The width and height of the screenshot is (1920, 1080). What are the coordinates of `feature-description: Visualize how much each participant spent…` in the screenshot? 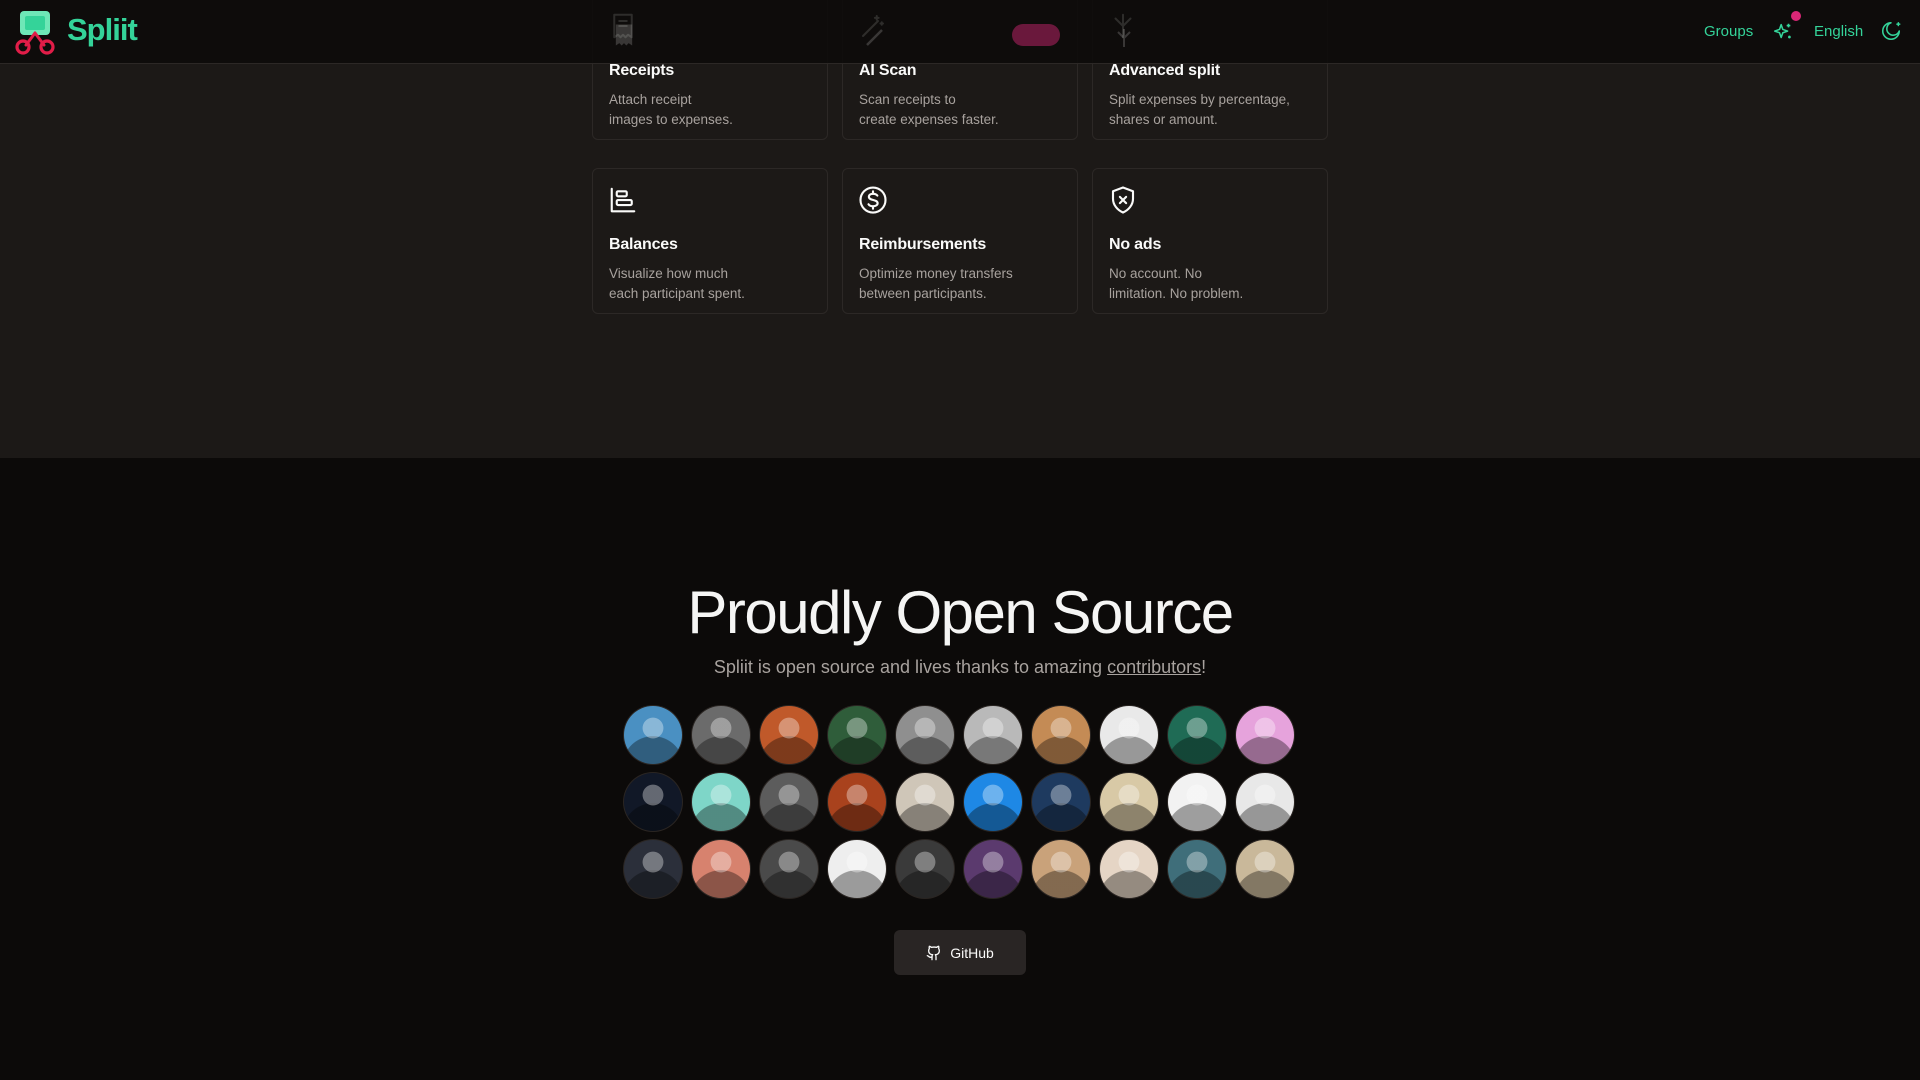 It's located at (677, 283).